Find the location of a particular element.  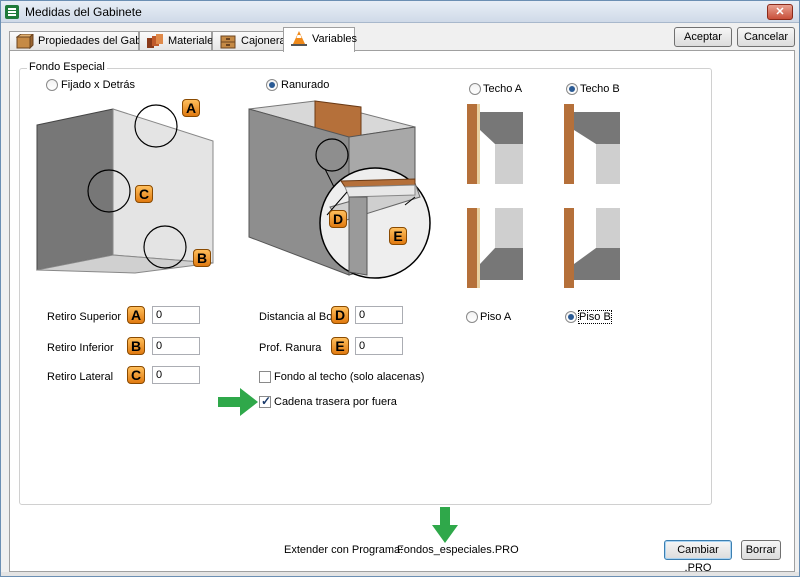

diagram-badge-e: E is located at coordinates (398, 236).